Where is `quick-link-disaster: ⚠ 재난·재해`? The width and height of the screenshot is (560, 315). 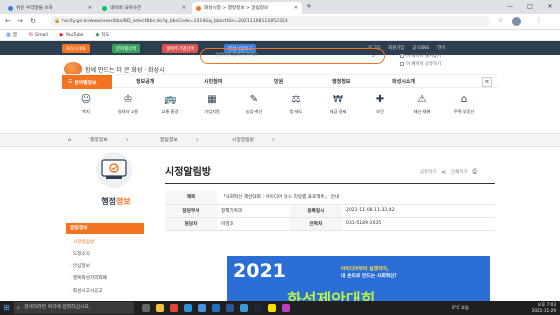 quick-link-disaster: ⚠ 재난·재해 is located at coordinates (422, 104).